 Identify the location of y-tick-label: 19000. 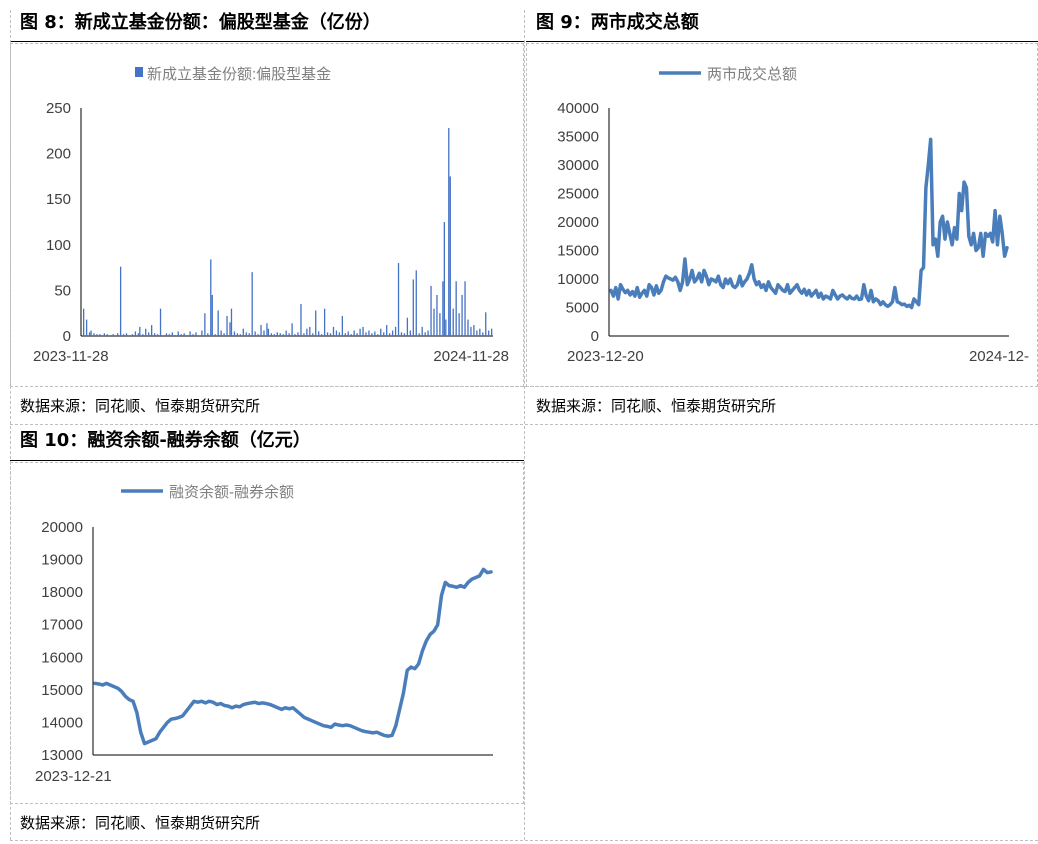
(62, 560).